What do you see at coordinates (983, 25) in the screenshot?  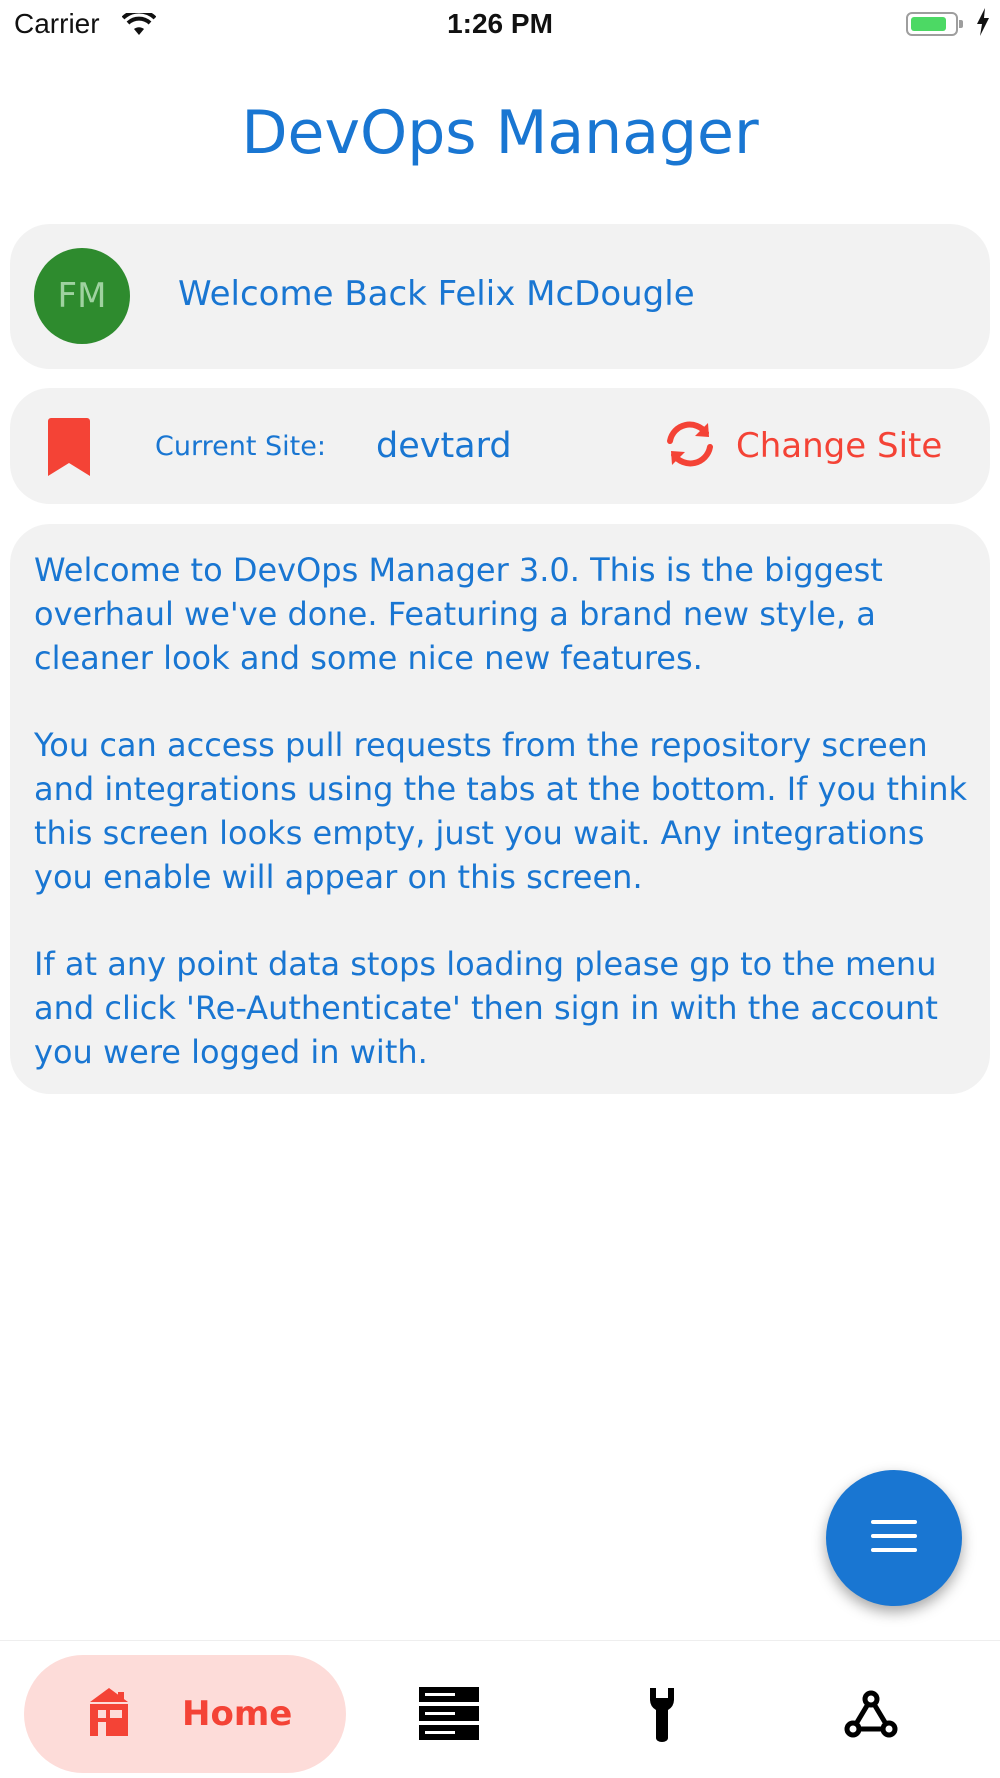 I see `charging-icon` at bounding box center [983, 25].